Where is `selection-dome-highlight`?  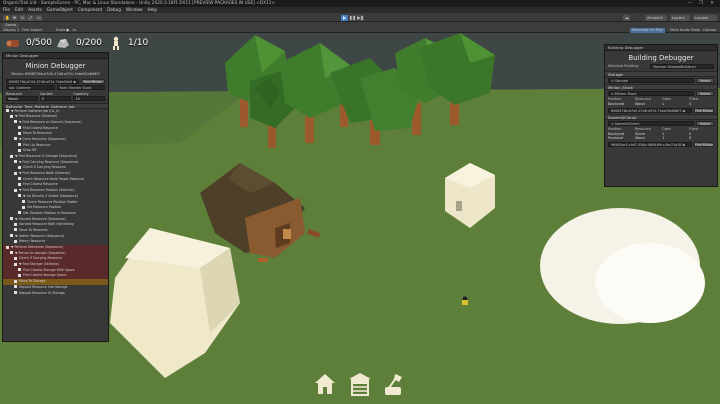
selection-dome-highlight is located at coordinates (650, 283).